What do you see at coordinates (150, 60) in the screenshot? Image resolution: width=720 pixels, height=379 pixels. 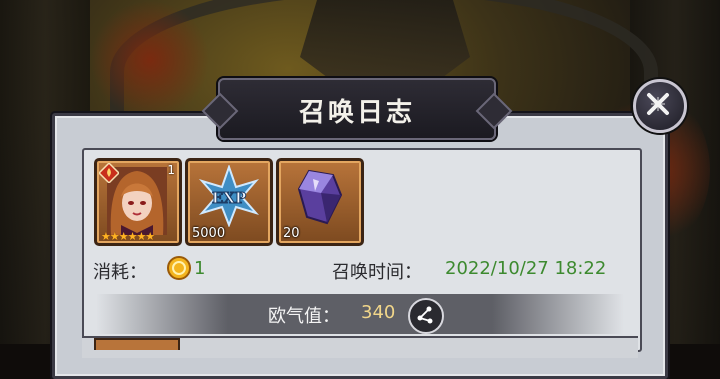 I see `bg-flame` at bounding box center [150, 60].